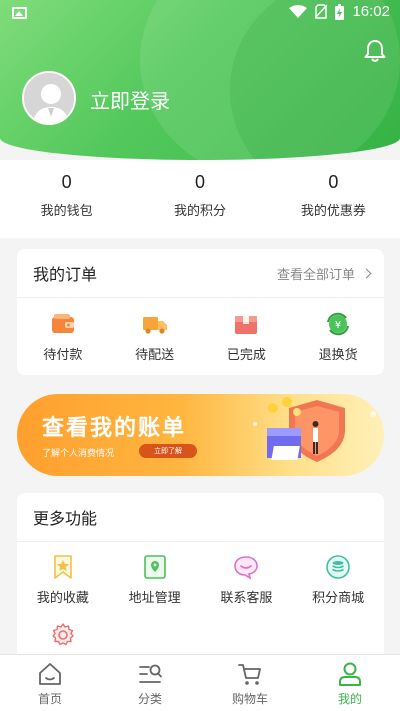  I want to click on func-label: 积分商城, so click(338, 598).